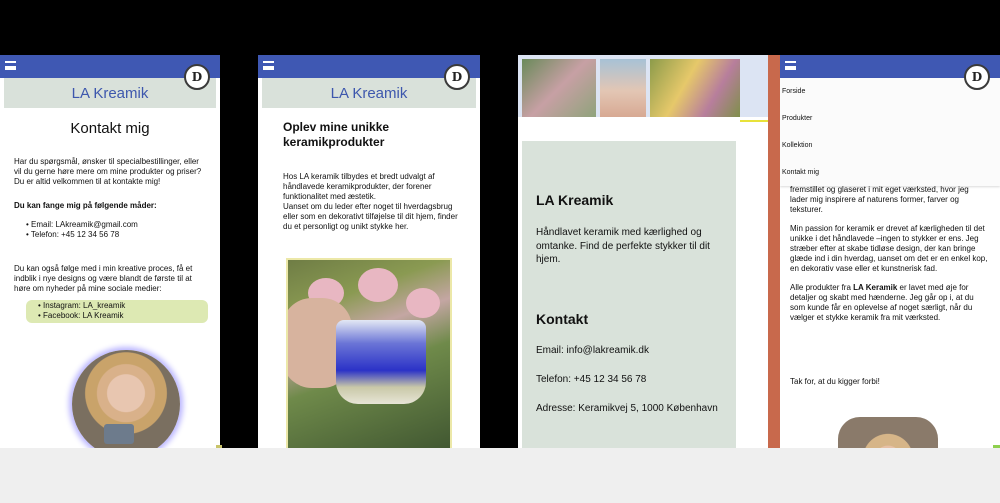  What do you see at coordinates (336, 134) in the screenshot?
I see `page-title: Oplev mine unikke keramikprodukter` at bounding box center [336, 134].